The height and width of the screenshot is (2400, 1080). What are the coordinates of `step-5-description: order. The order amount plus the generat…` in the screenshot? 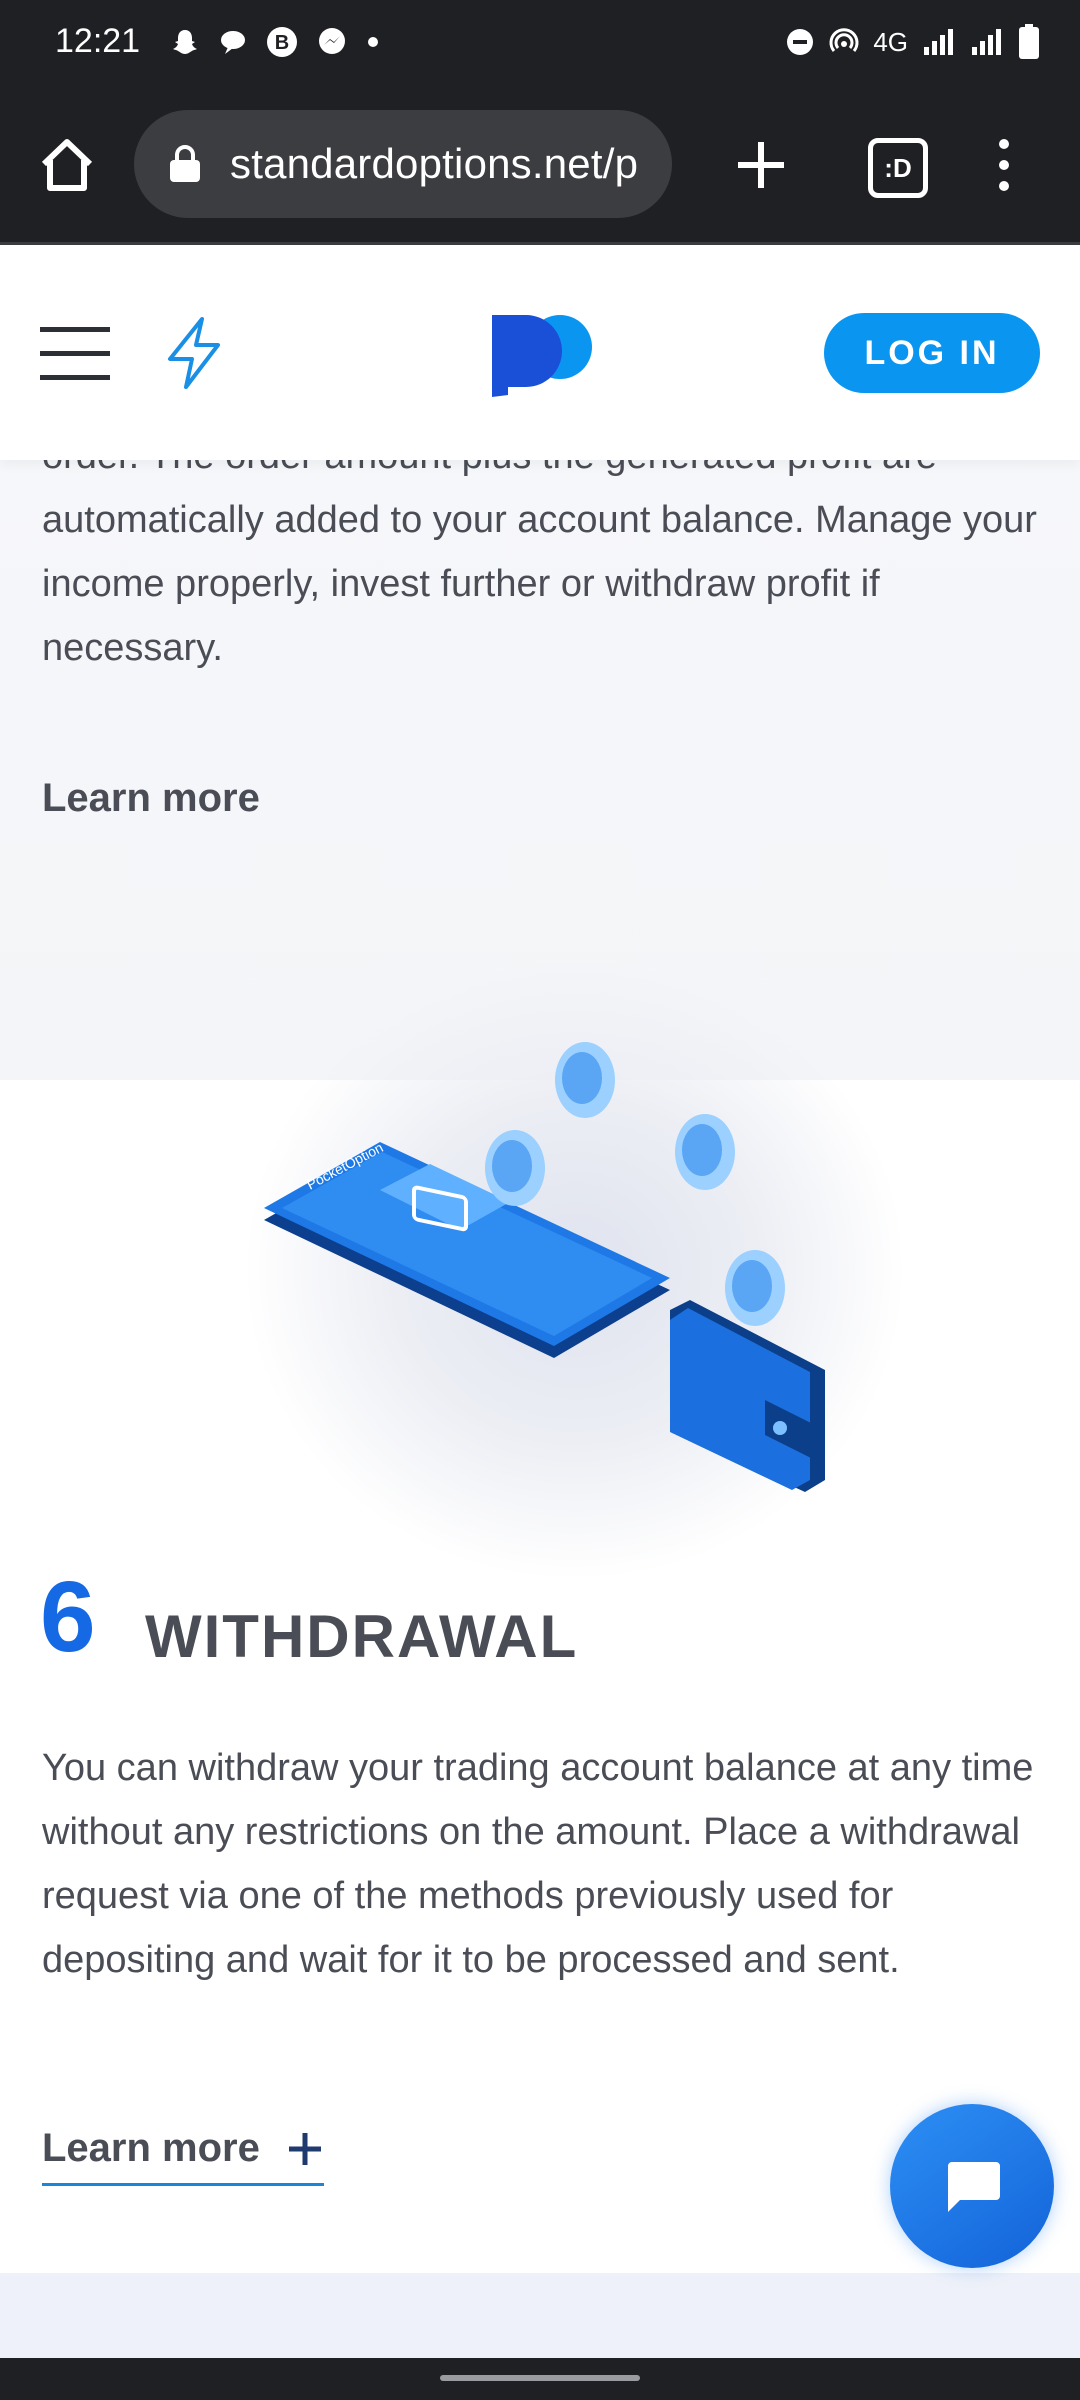 It's located at (539, 552).